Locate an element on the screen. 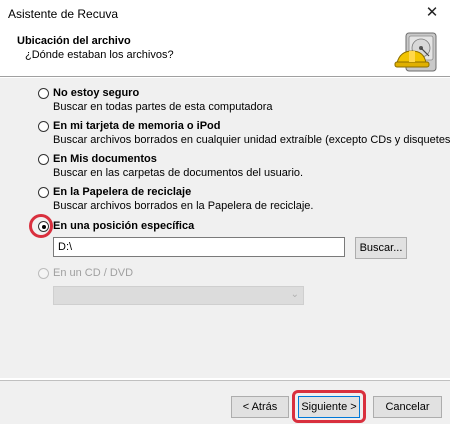 This screenshot has height=424, width=450. window-title: Asistente de Recuva is located at coordinates (63, 14).